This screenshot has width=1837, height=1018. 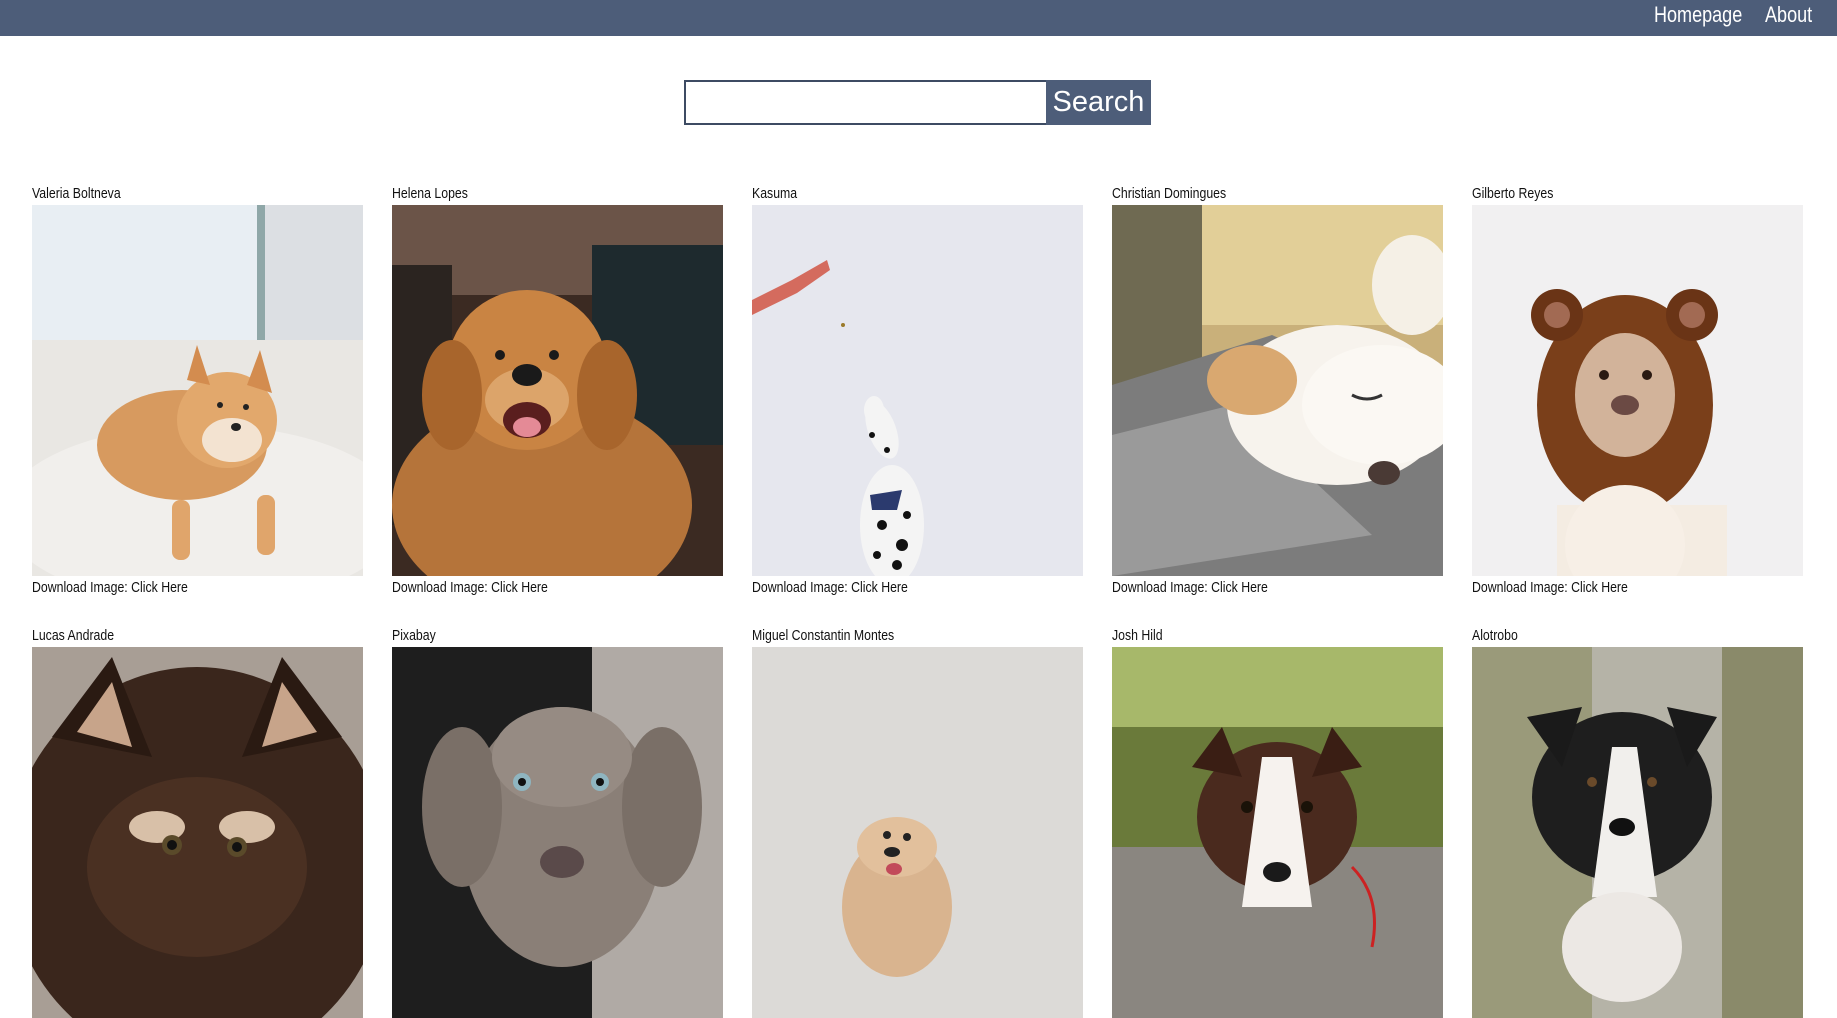 I want to click on dog-bear-hat-photo, so click(x=1637, y=390).